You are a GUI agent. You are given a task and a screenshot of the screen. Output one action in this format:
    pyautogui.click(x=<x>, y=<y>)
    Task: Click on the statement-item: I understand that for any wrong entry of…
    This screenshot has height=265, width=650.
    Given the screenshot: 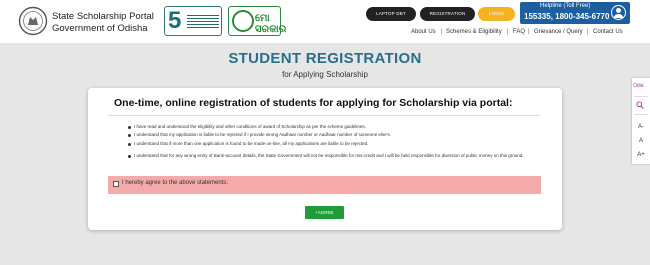 What is the action you would take?
    pyautogui.click(x=329, y=155)
    